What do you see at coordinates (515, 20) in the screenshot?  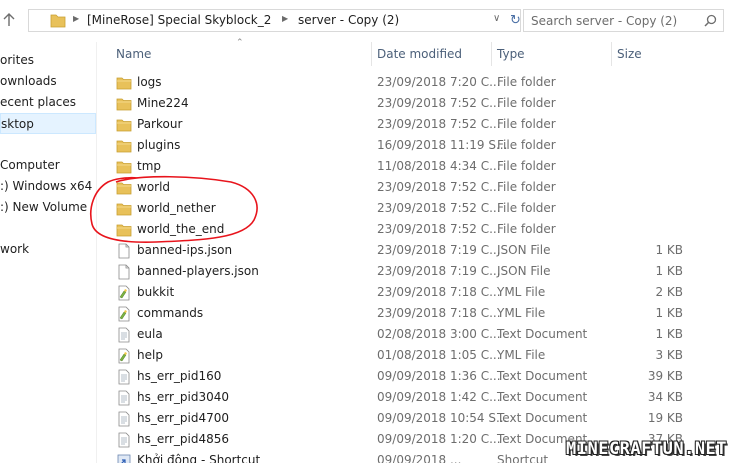 I see `refresh-icon: ↻` at bounding box center [515, 20].